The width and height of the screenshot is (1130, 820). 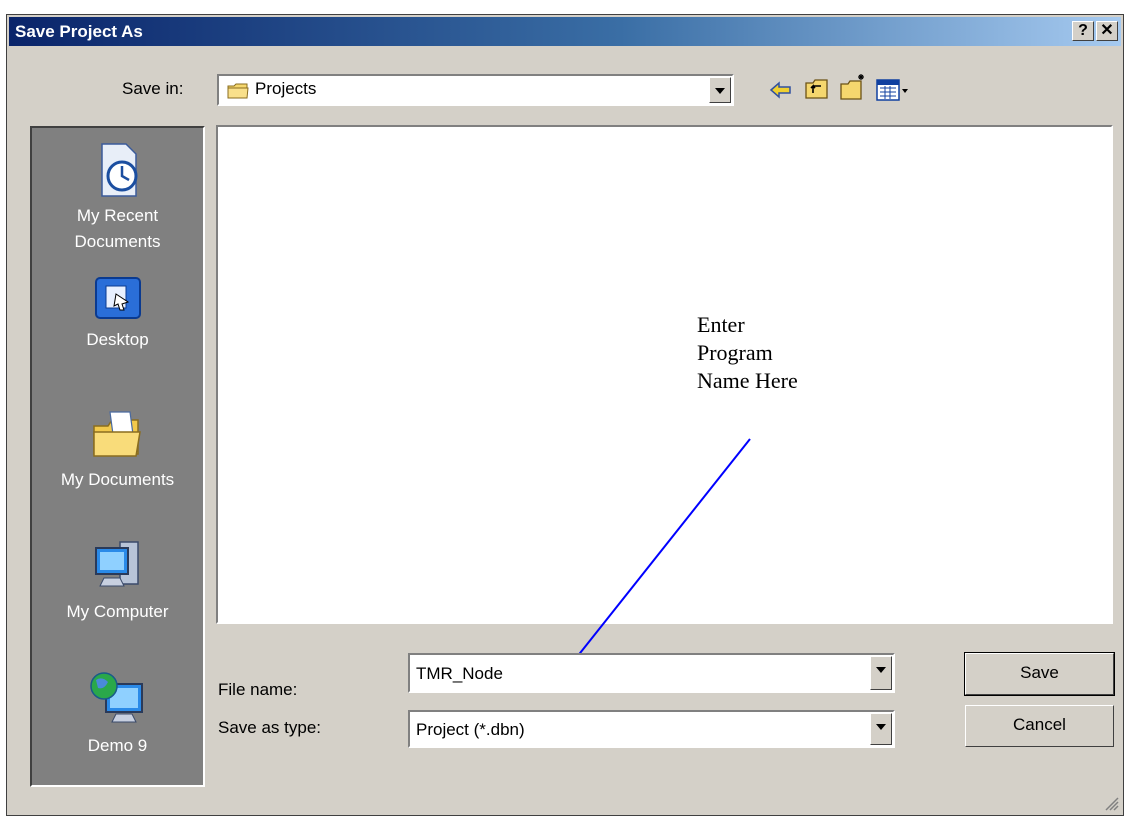 I want to click on save-button: Save, so click(x=1039, y=674).